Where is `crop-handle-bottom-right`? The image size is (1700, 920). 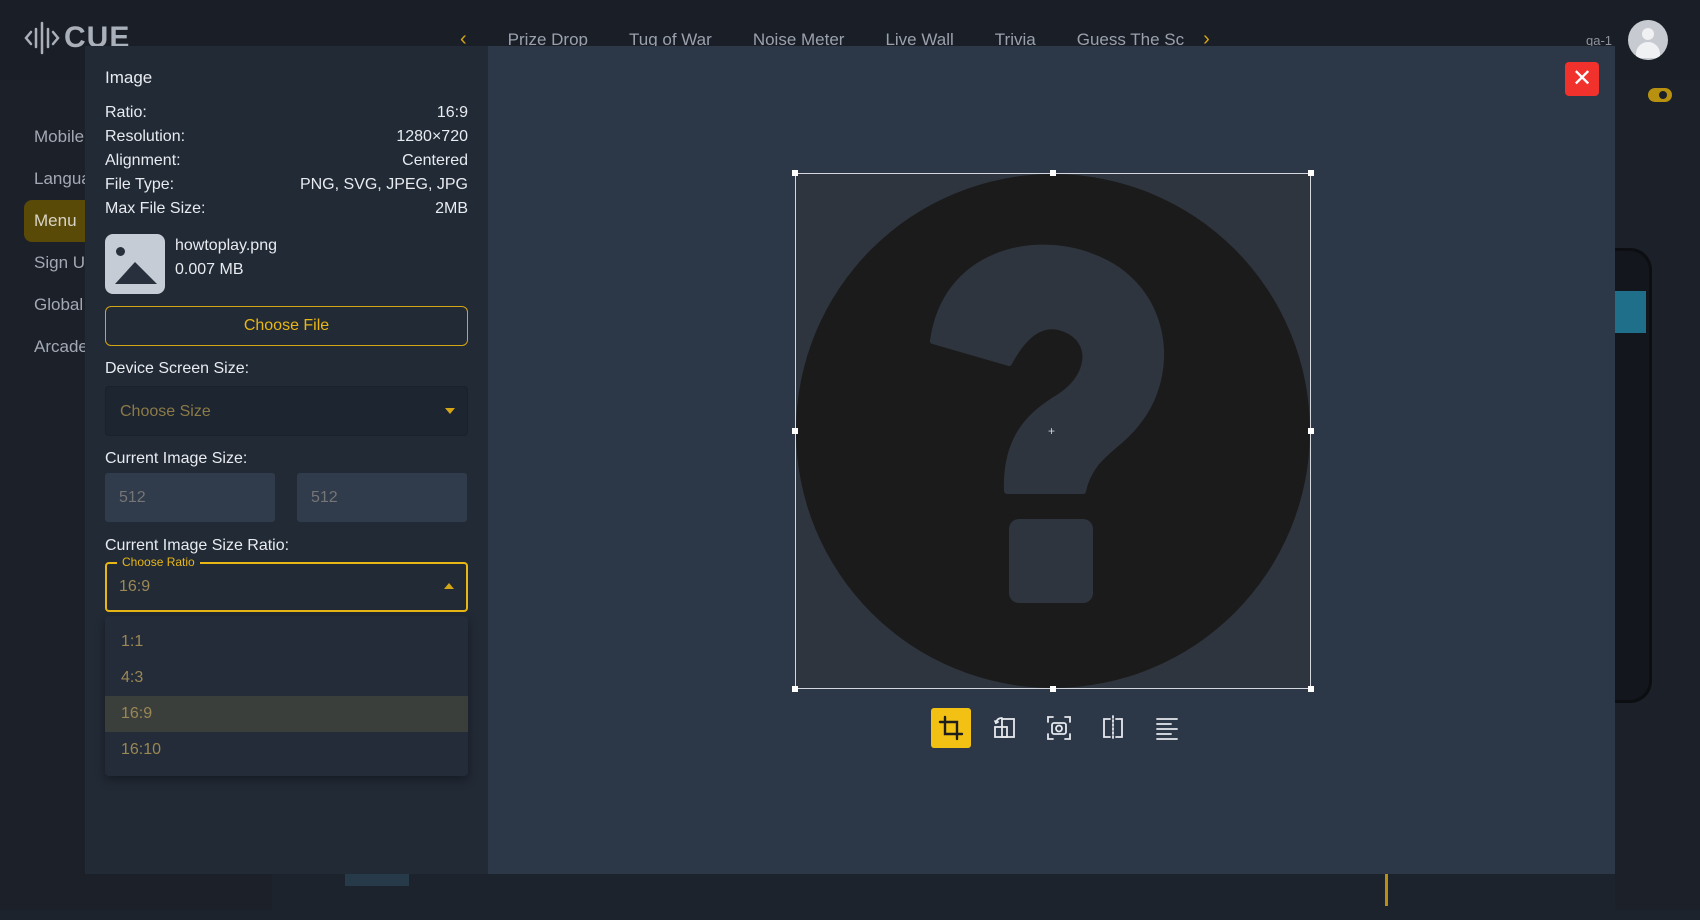 crop-handle-bottom-right is located at coordinates (1311, 689).